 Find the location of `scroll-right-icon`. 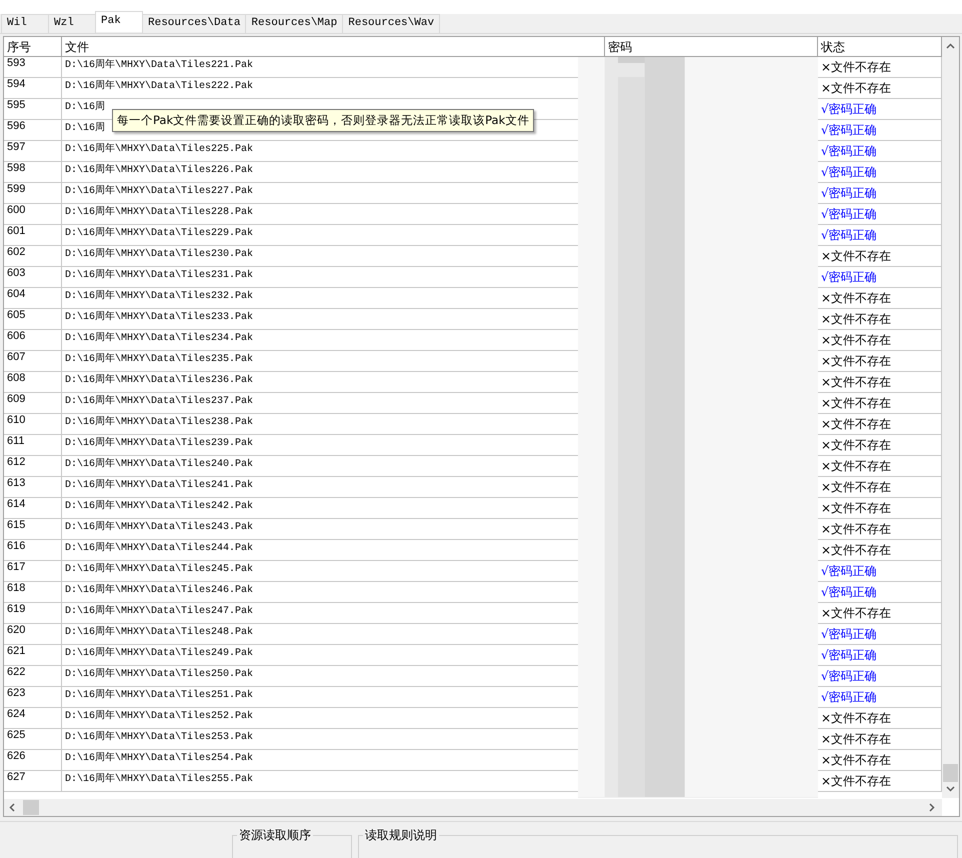

scroll-right-icon is located at coordinates (932, 807).